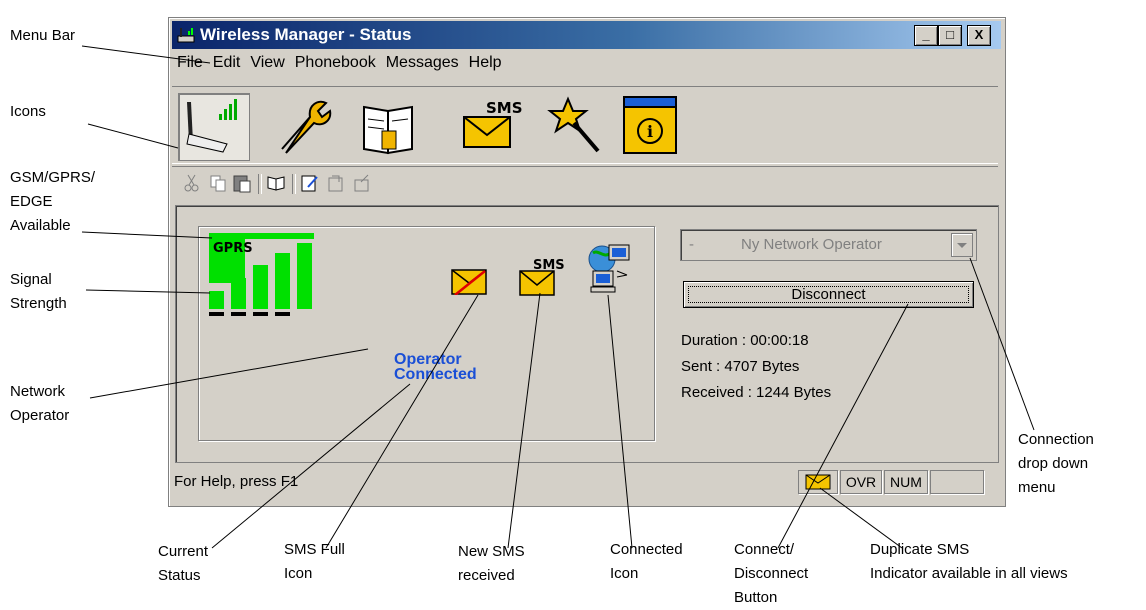 This screenshot has height=610, width=1146. I want to click on annotation-menu-bar: Menu Bar, so click(43, 35).